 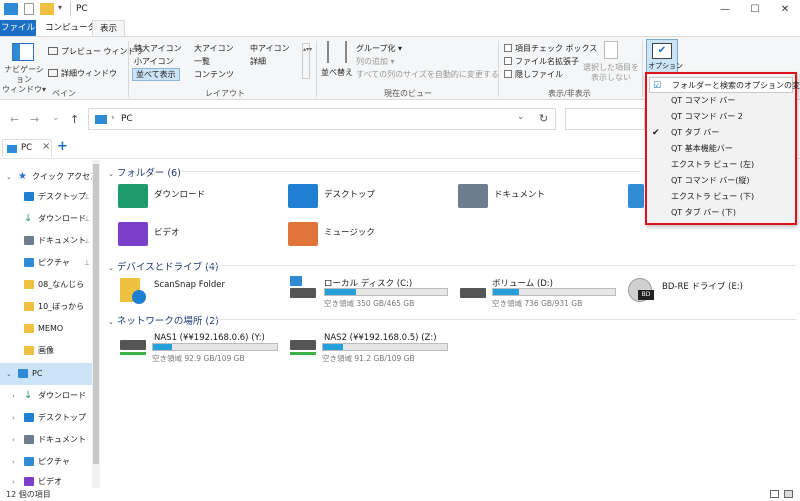 What do you see at coordinates (18, 28) in the screenshot?
I see `tab-file: ファイル` at bounding box center [18, 28].